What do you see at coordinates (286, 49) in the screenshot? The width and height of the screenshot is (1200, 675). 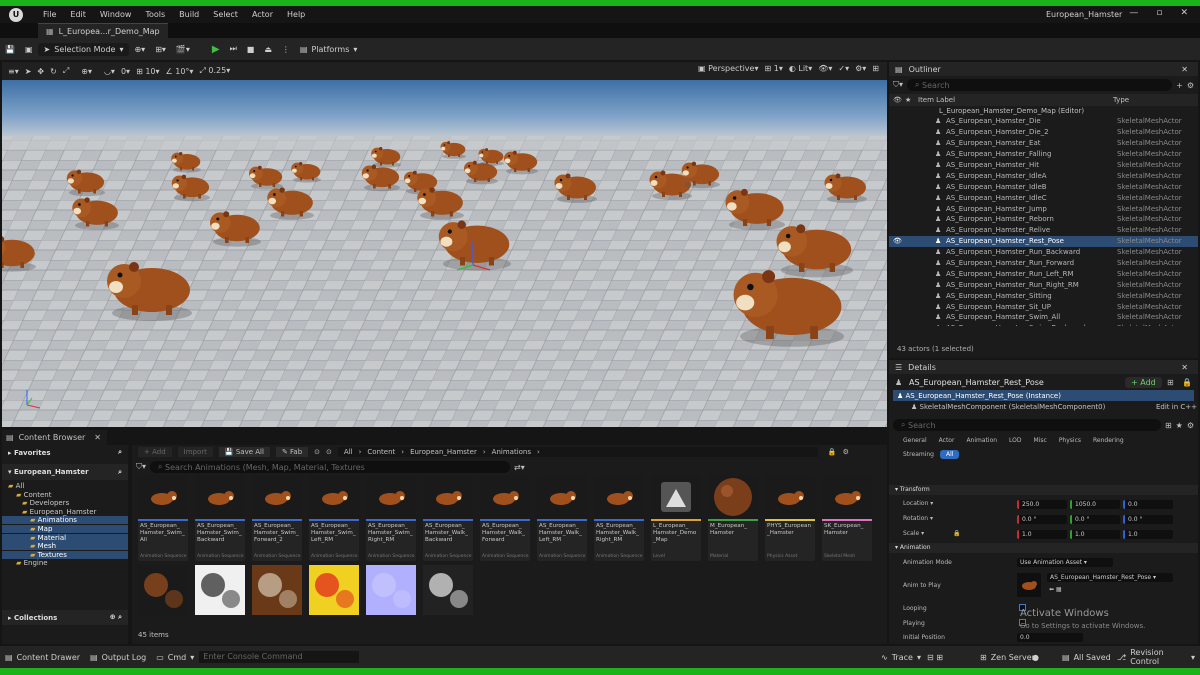 I see `more-options-icon: ⋮` at bounding box center [286, 49].